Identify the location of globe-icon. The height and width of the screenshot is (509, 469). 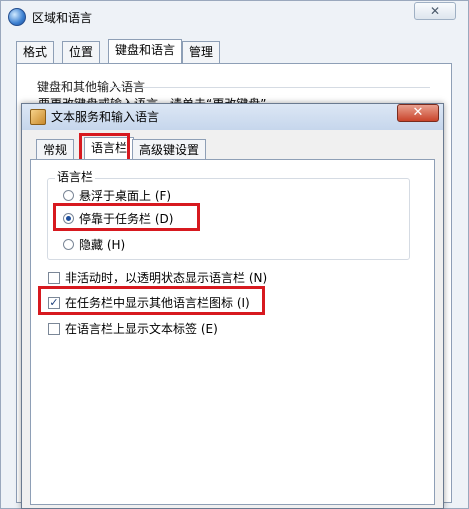
(17, 17).